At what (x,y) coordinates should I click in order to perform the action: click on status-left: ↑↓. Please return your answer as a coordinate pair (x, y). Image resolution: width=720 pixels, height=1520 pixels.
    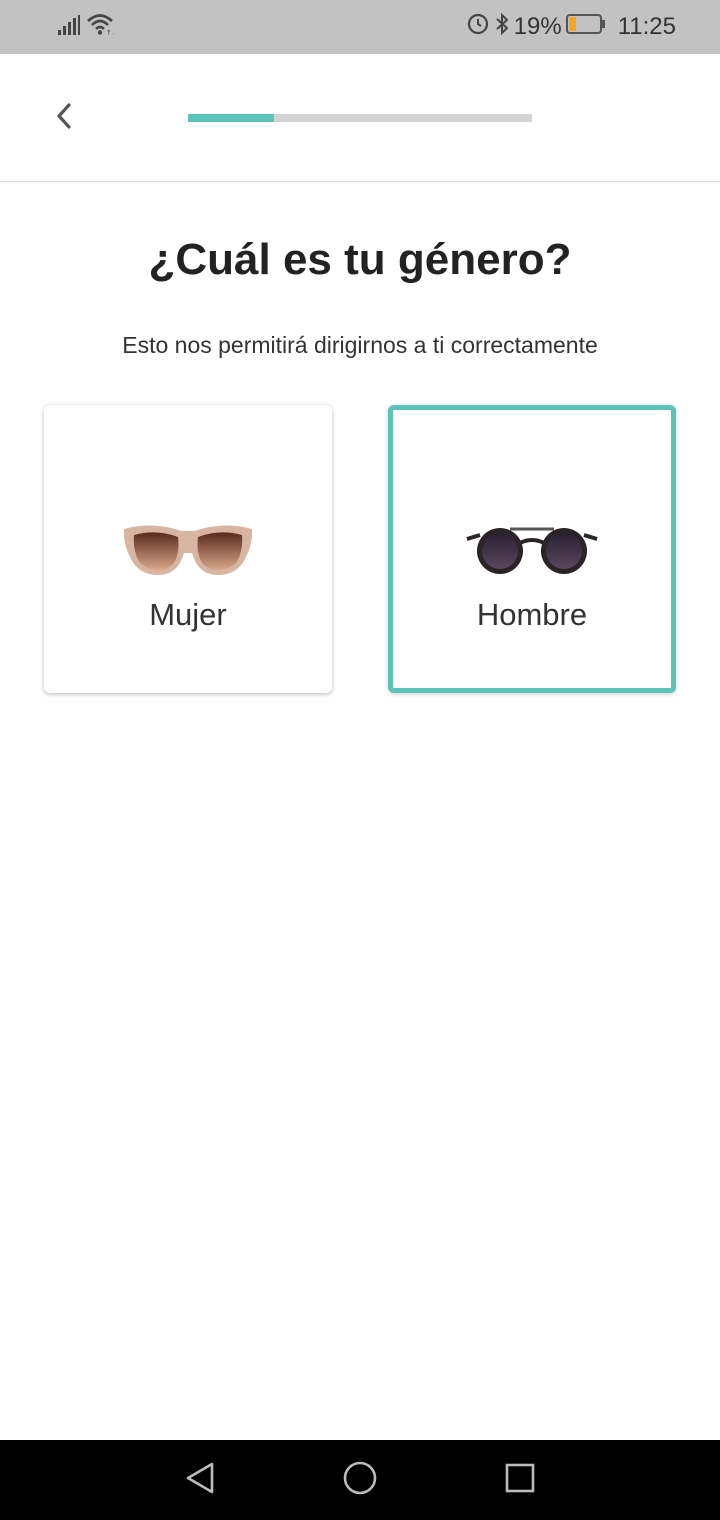
    Looking at the image, I should click on (88, 26).